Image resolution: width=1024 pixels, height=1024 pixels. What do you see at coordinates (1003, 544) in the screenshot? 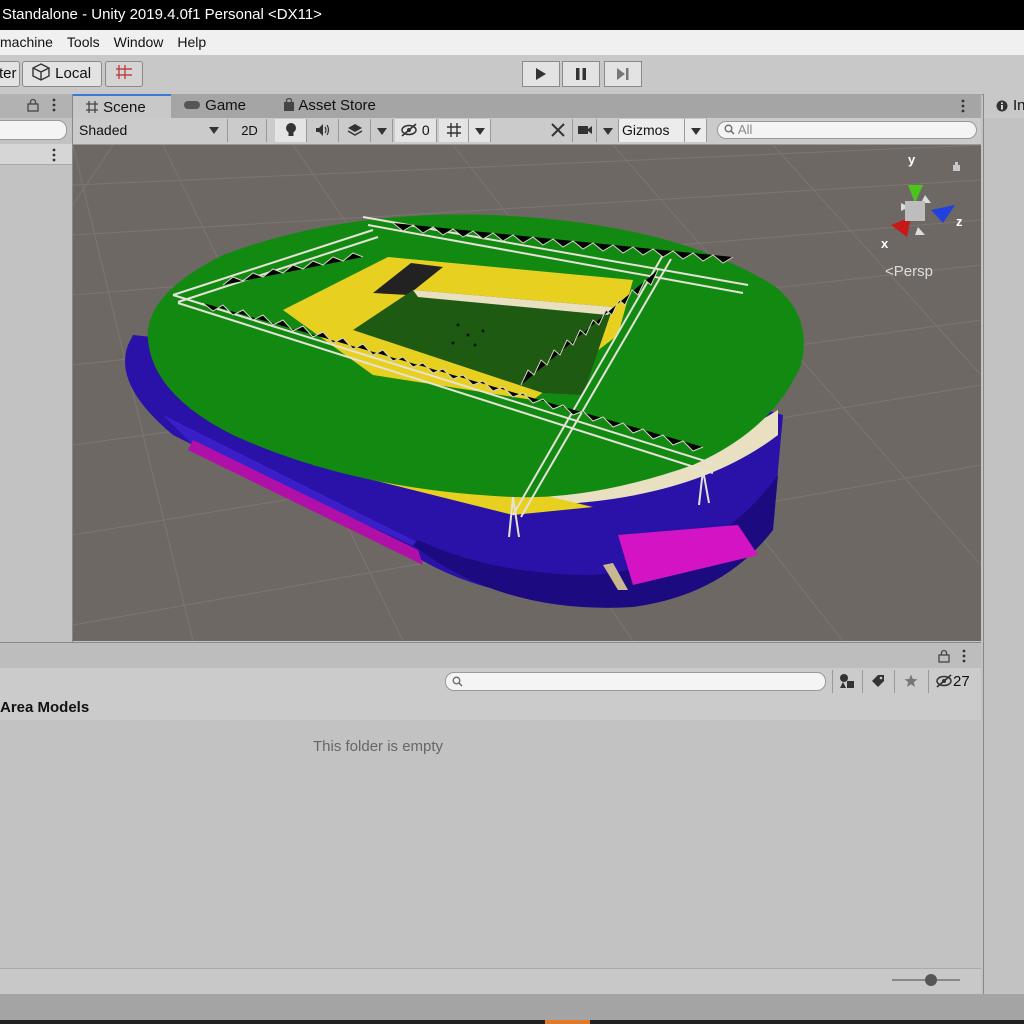
I see `inspector-panel: In` at bounding box center [1003, 544].